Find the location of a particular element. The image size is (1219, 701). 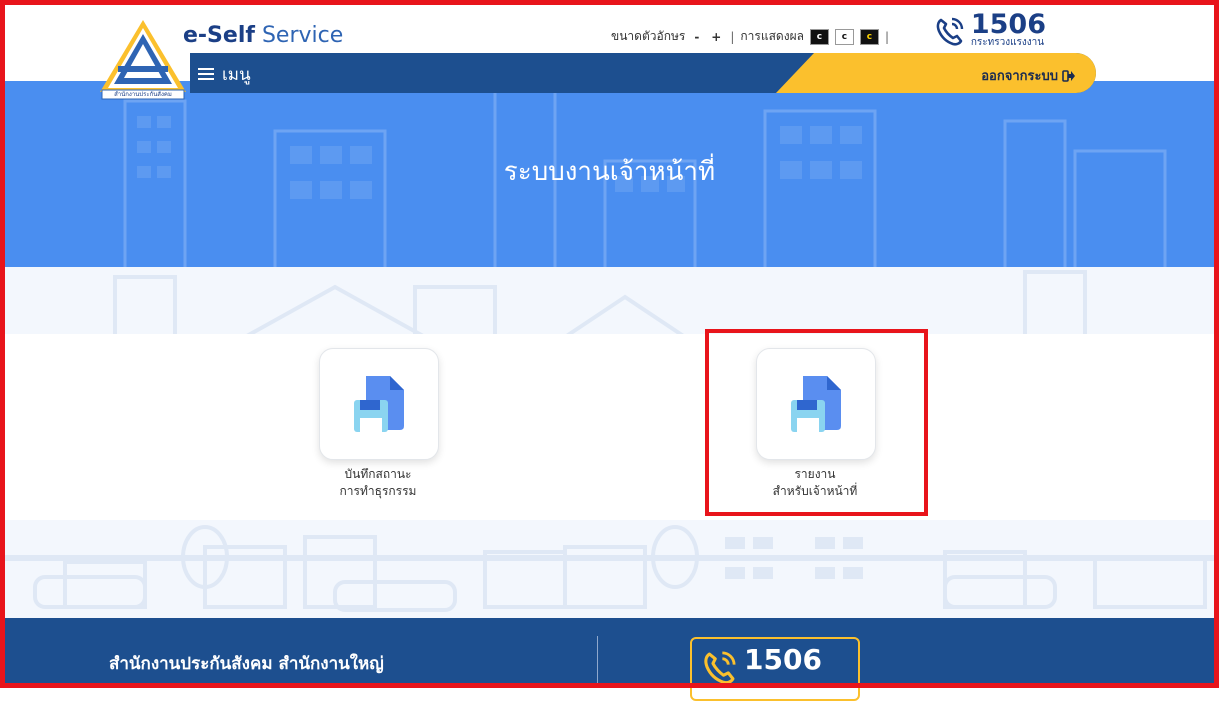

font-decrease-button: - is located at coordinates (696, 37).